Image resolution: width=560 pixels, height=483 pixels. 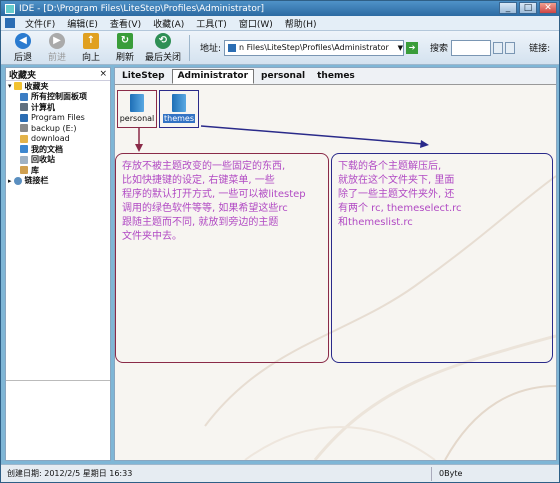 What do you see at coordinates (58, 181) in the screenshot?
I see `tree-item-links-bar: ▸ 链接栏` at bounding box center [58, 181].